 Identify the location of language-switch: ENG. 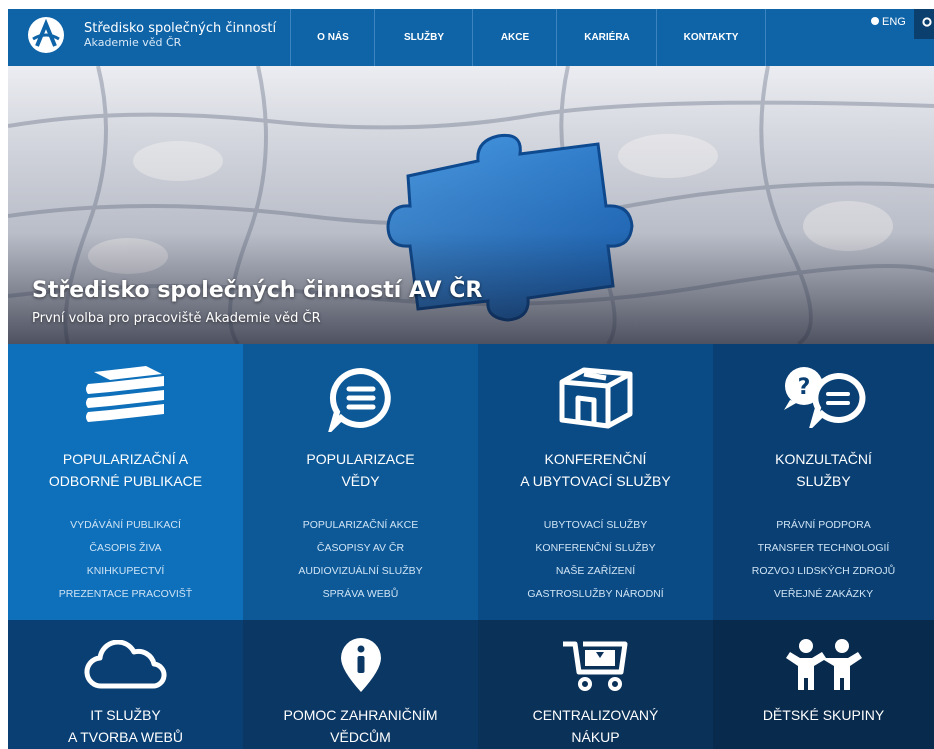
(888, 22).